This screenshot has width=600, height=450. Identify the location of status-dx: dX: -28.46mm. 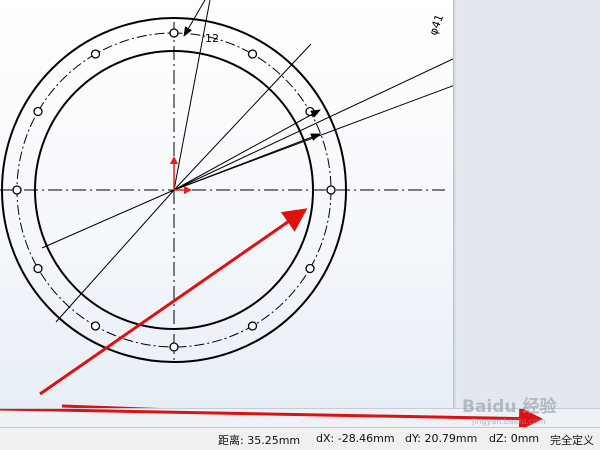
(355, 438).